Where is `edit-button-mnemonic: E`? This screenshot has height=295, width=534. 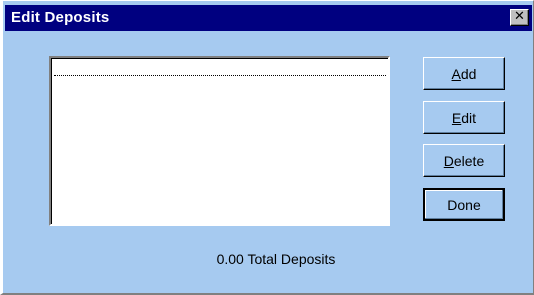 edit-button-mnemonic: E is located at coordinates (456, 117).